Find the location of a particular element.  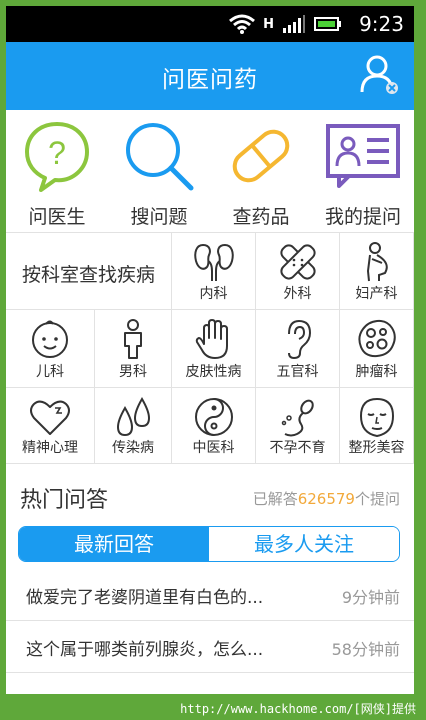

department-oncology: 肿瘤科 is located at coordinates (377, 349).